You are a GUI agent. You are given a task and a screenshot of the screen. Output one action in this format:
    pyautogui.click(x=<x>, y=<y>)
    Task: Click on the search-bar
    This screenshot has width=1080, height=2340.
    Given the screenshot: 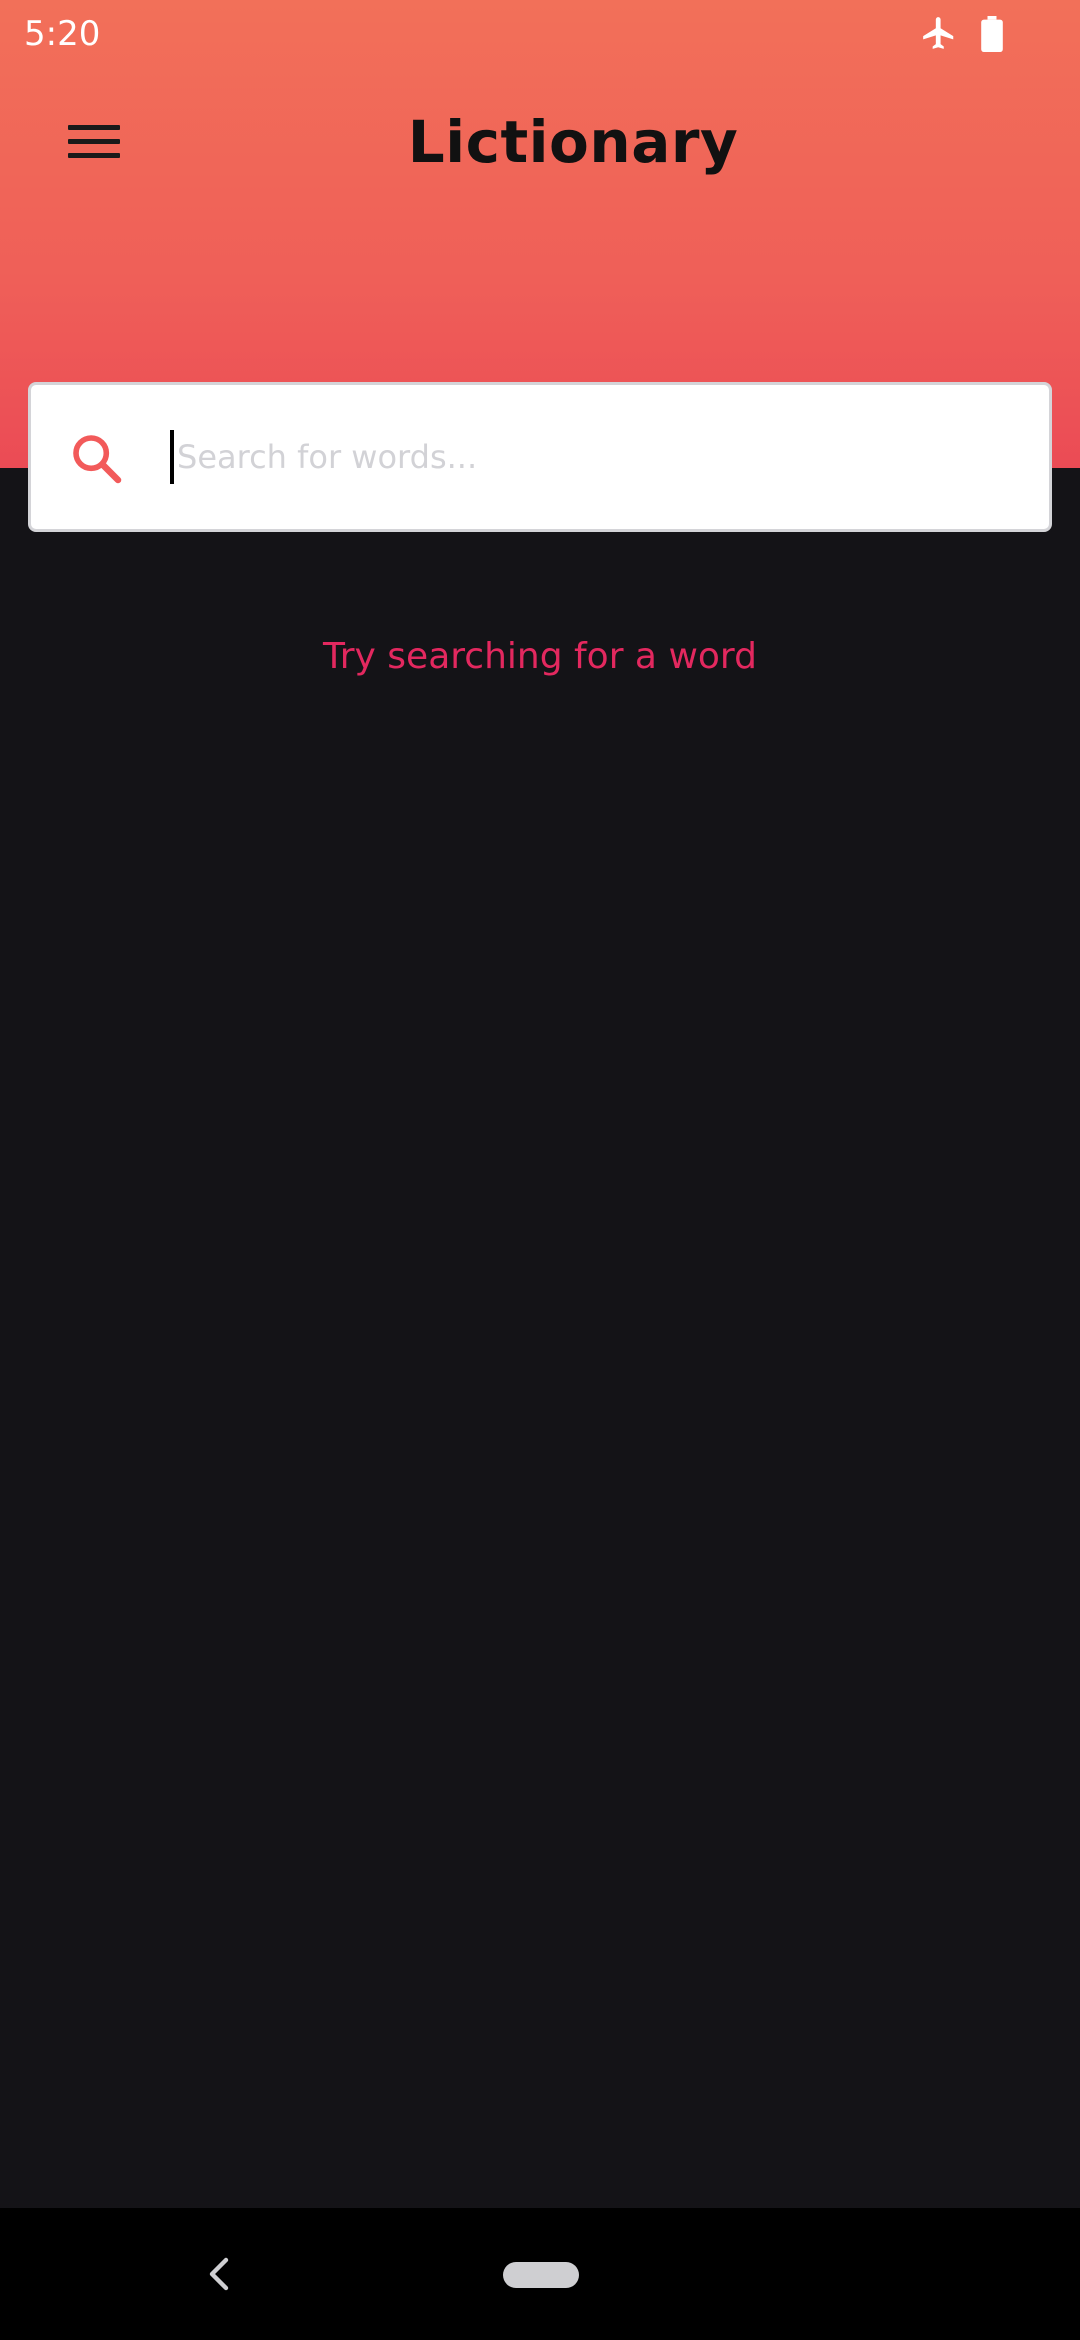 What is the action you would take?
    pyautogui.click(x=540, y=457)
    